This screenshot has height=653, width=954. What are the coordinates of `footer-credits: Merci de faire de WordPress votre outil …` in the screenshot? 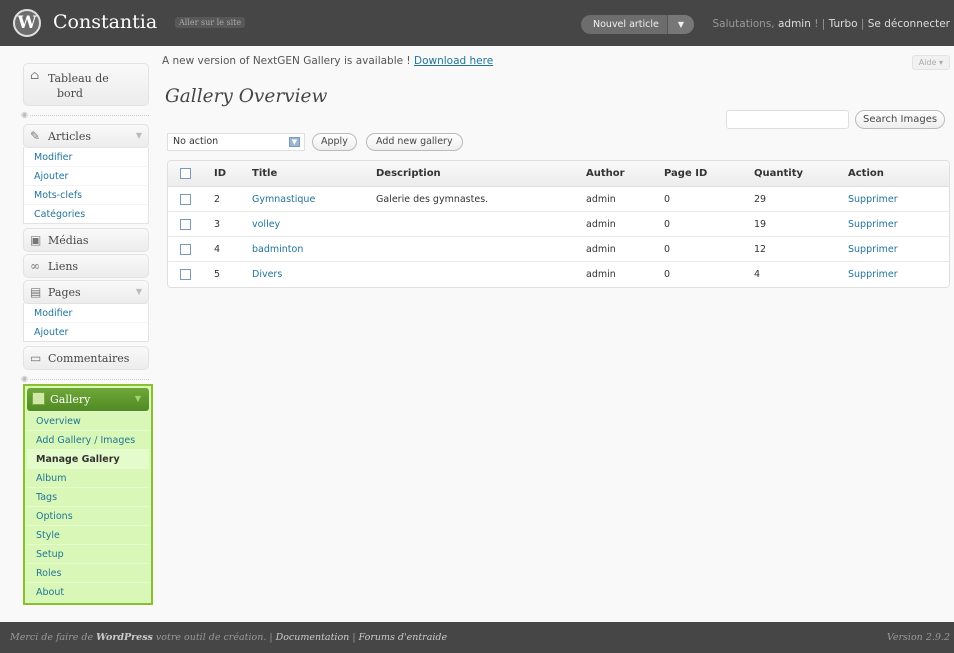 It's located at (228, 637).